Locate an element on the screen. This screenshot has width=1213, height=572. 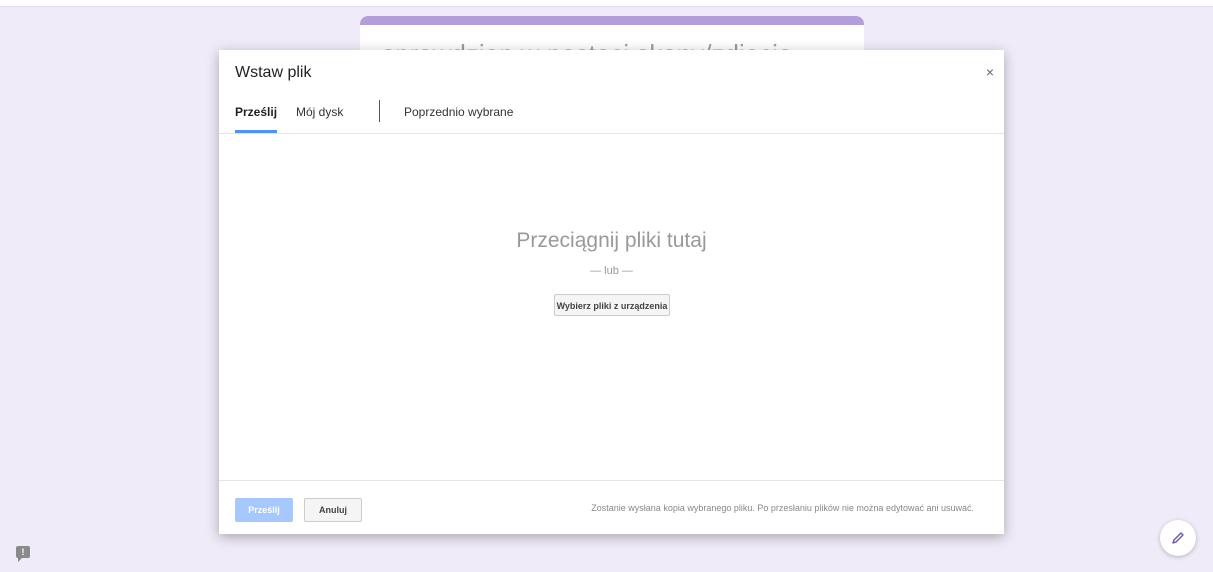
pencil-icon is located at coordinates (1178, 538).